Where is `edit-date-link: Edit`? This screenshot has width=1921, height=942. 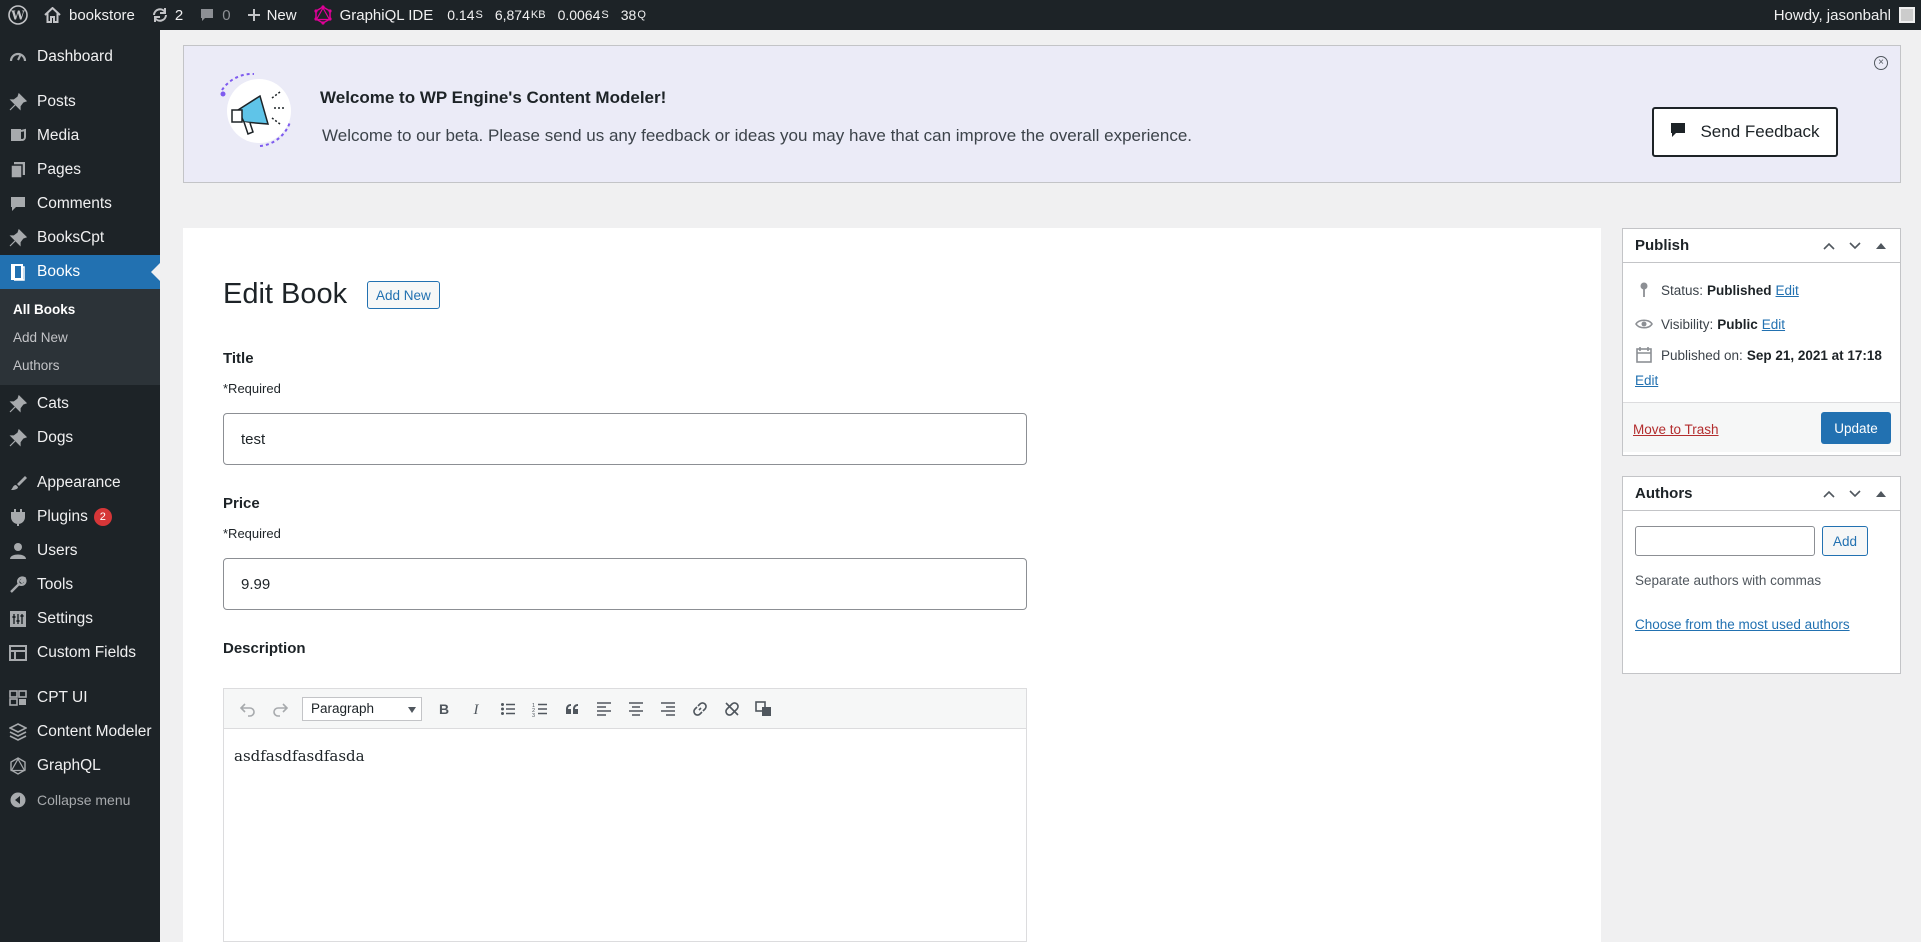 edit-date-link: Edit is located at coordinates (1646, 380).